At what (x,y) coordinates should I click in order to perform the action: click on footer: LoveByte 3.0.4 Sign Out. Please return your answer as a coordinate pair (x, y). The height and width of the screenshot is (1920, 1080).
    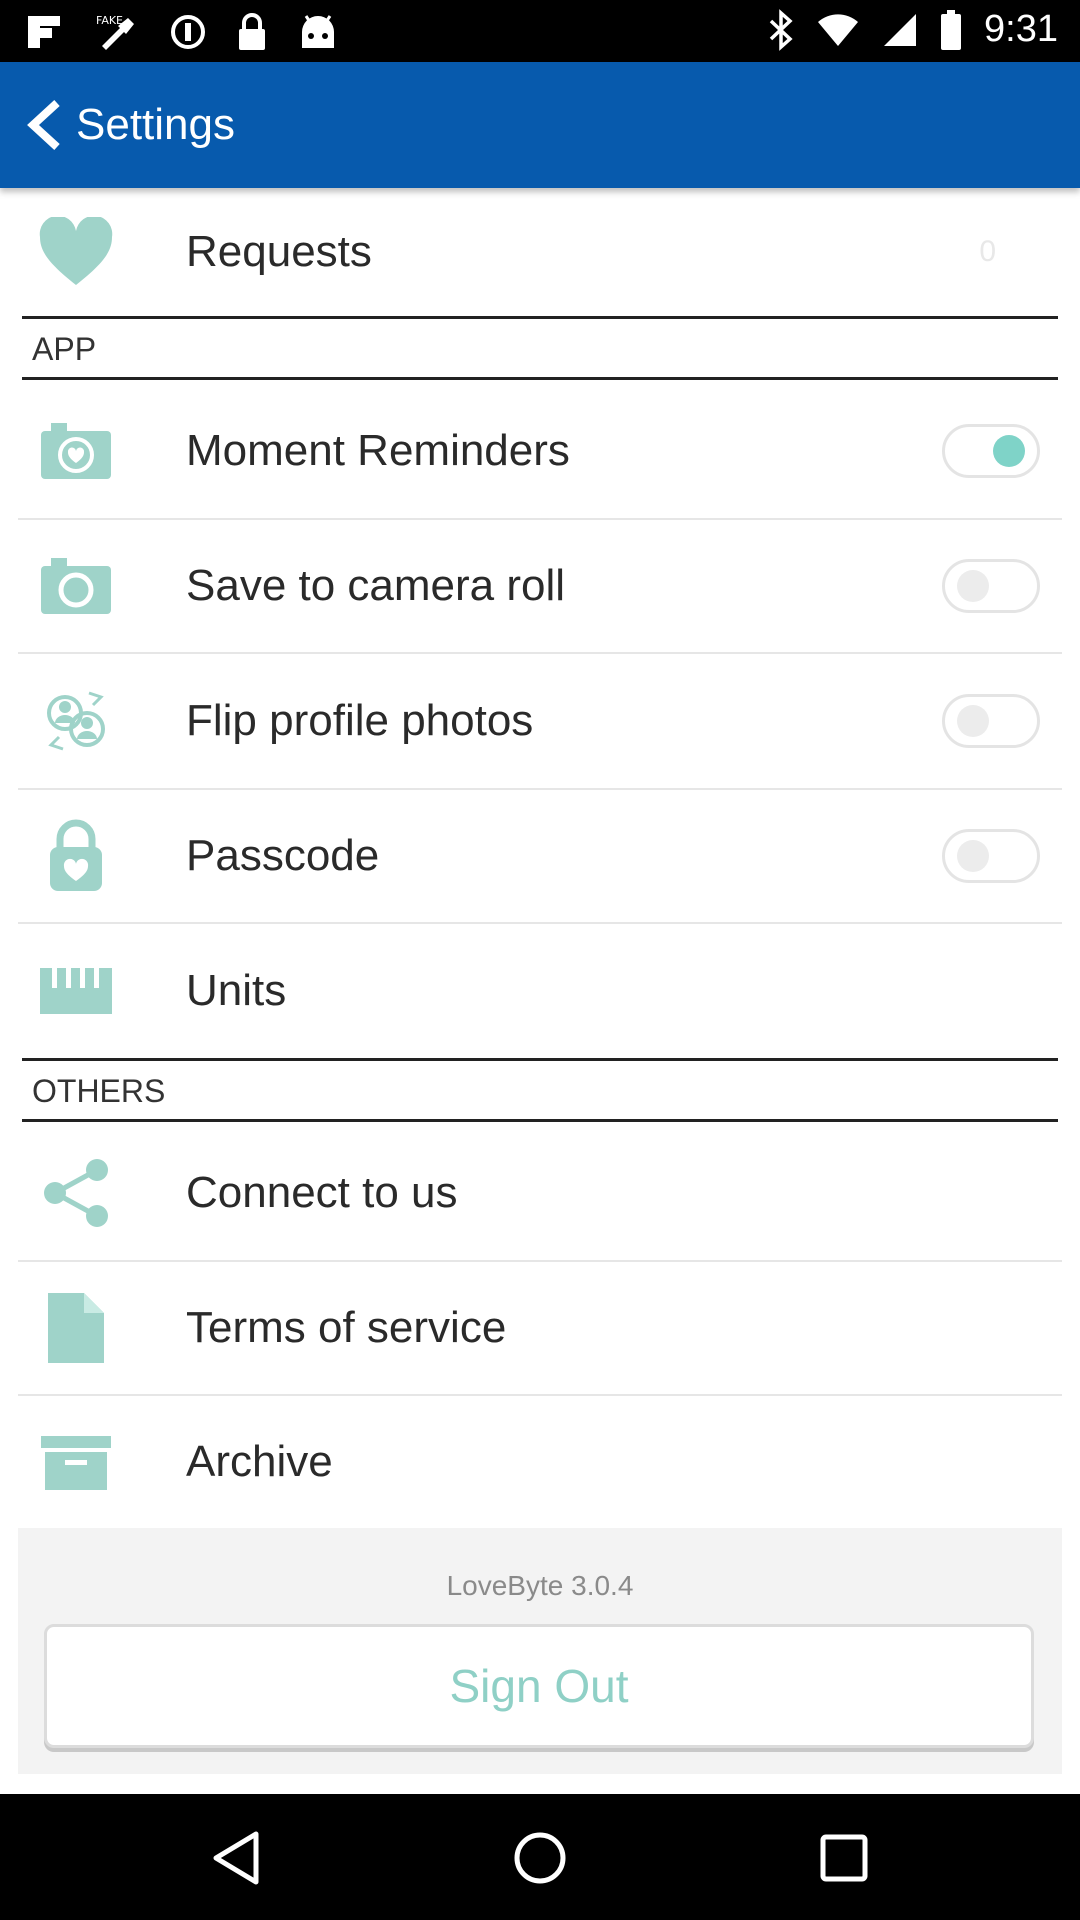
    Looking at the image, I should click on (540, 1651).